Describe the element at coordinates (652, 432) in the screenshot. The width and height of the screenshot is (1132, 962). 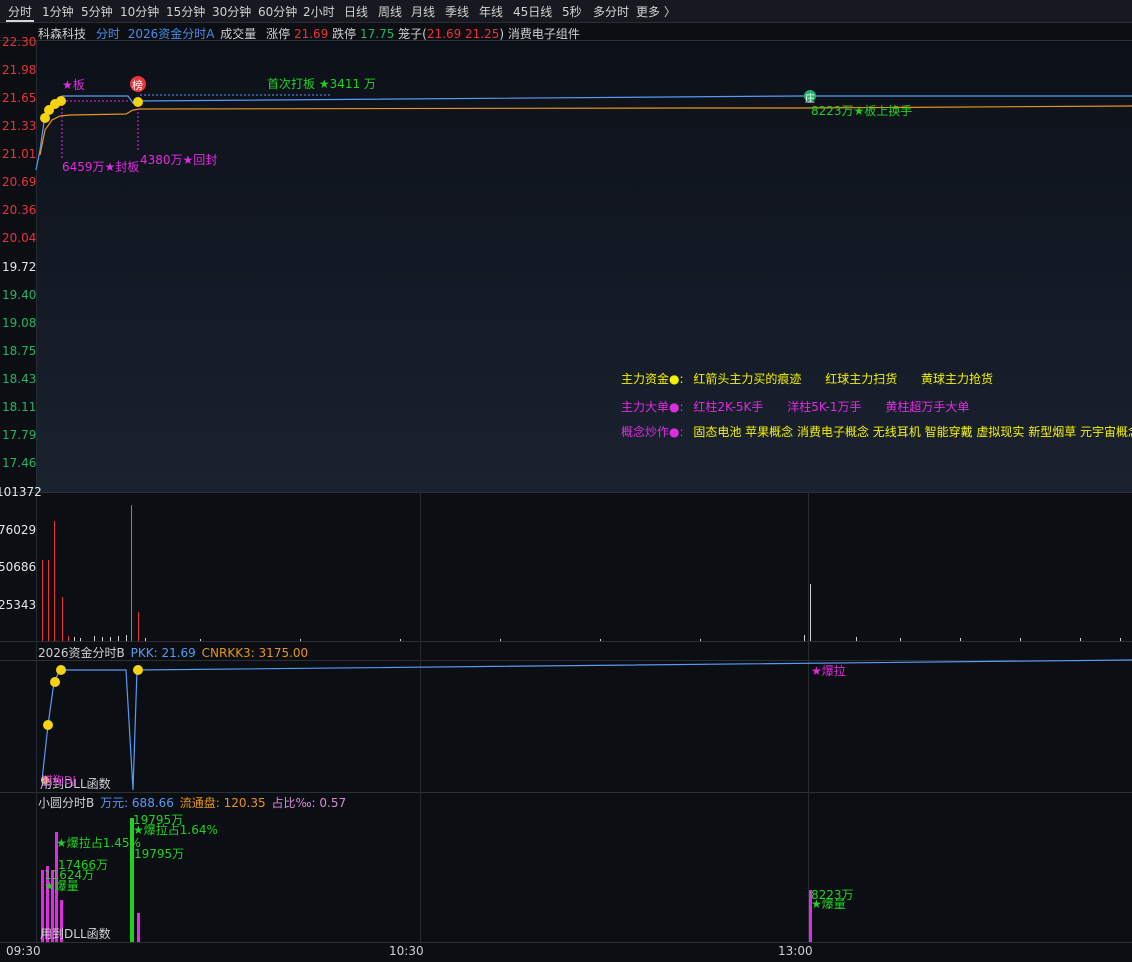
I see `legend-title: 概念炒作●:` at that location.